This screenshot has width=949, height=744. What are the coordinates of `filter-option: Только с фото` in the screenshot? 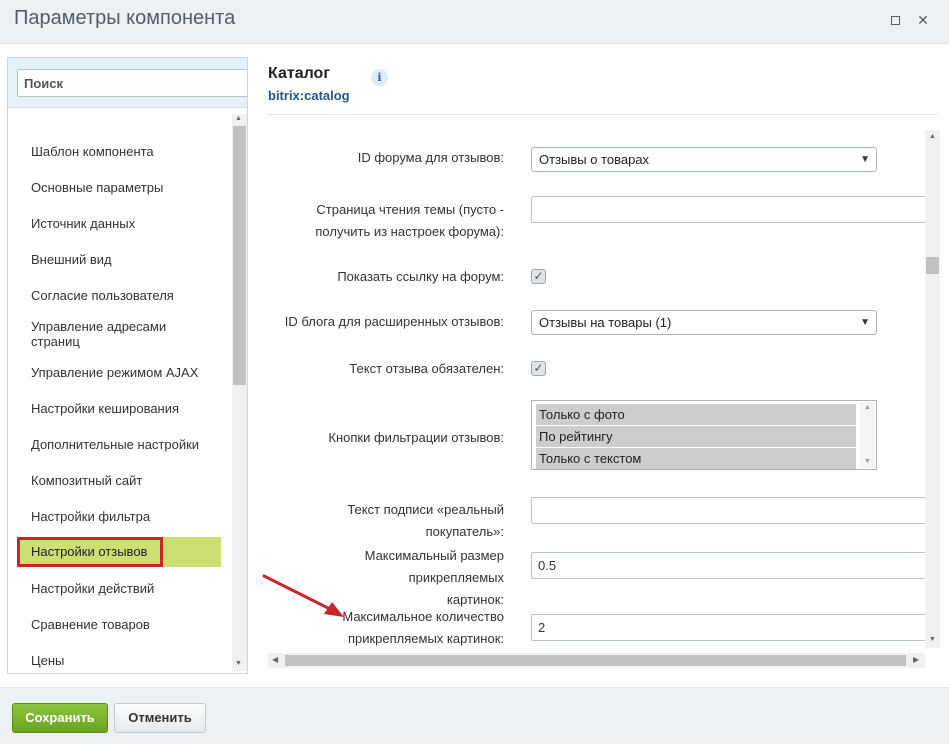 It's located at (696, 414).